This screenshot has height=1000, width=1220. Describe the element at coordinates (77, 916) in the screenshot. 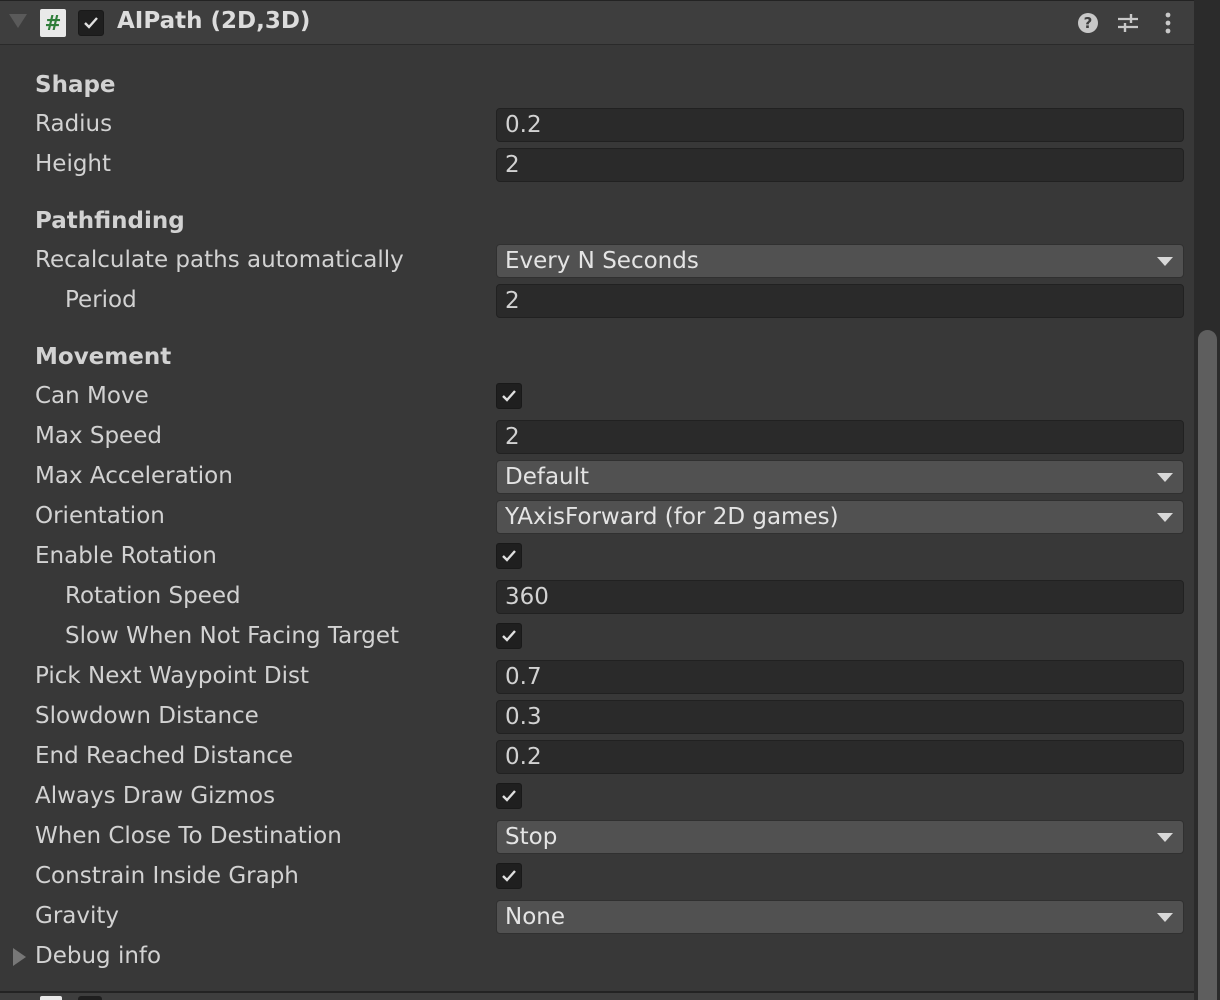

I see `gravity-label: Gravity` at that location.